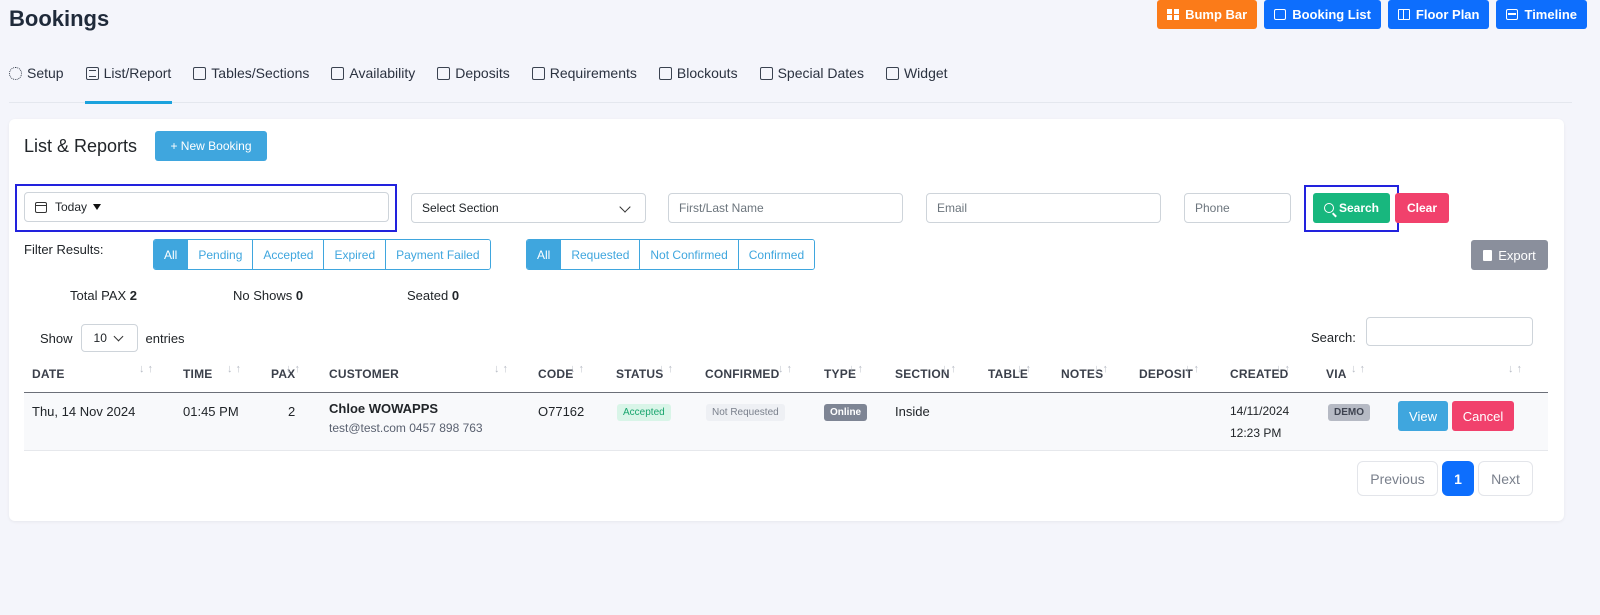  I want to click on timeline-button: Timeline, so click(1541, 14).